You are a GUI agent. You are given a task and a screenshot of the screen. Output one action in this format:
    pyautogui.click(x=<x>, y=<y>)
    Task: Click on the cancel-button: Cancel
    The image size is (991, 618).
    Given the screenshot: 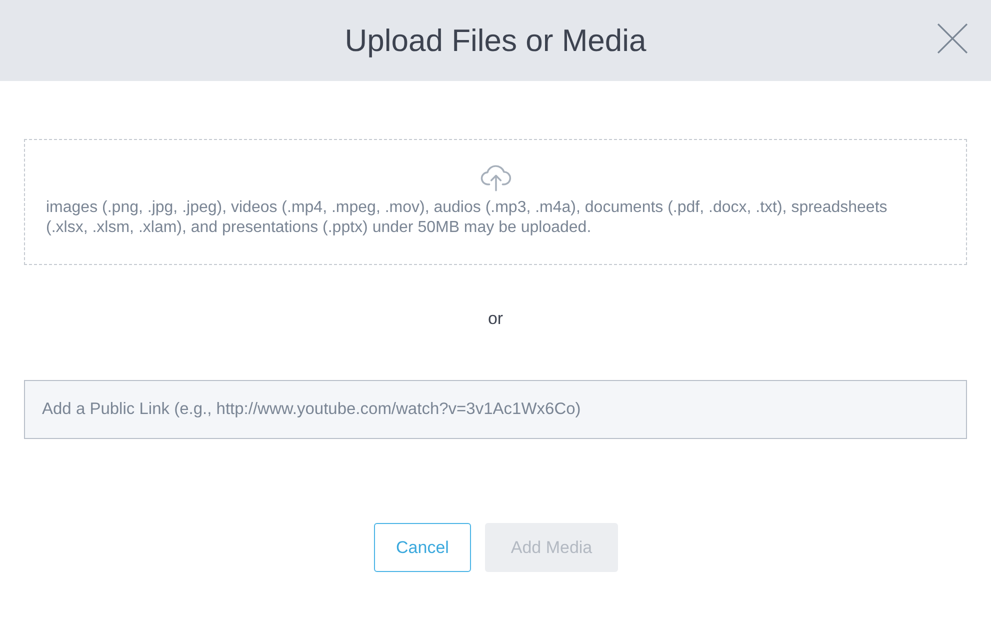 What is the action you would take?
    pyautogui.click(x=422, y=547)
    